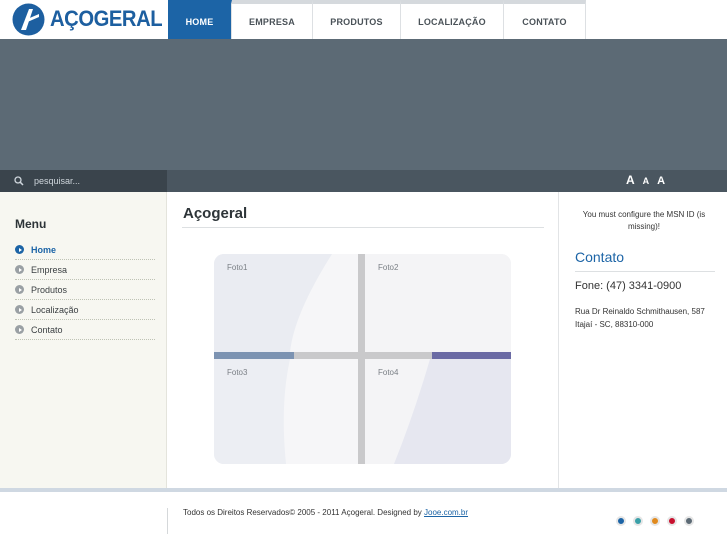 This screenshot has width=727, height=545. Describe the element at coordinates (438, 306) in the screenshot. I see `gallery-photo-2: Foto2` at that location.